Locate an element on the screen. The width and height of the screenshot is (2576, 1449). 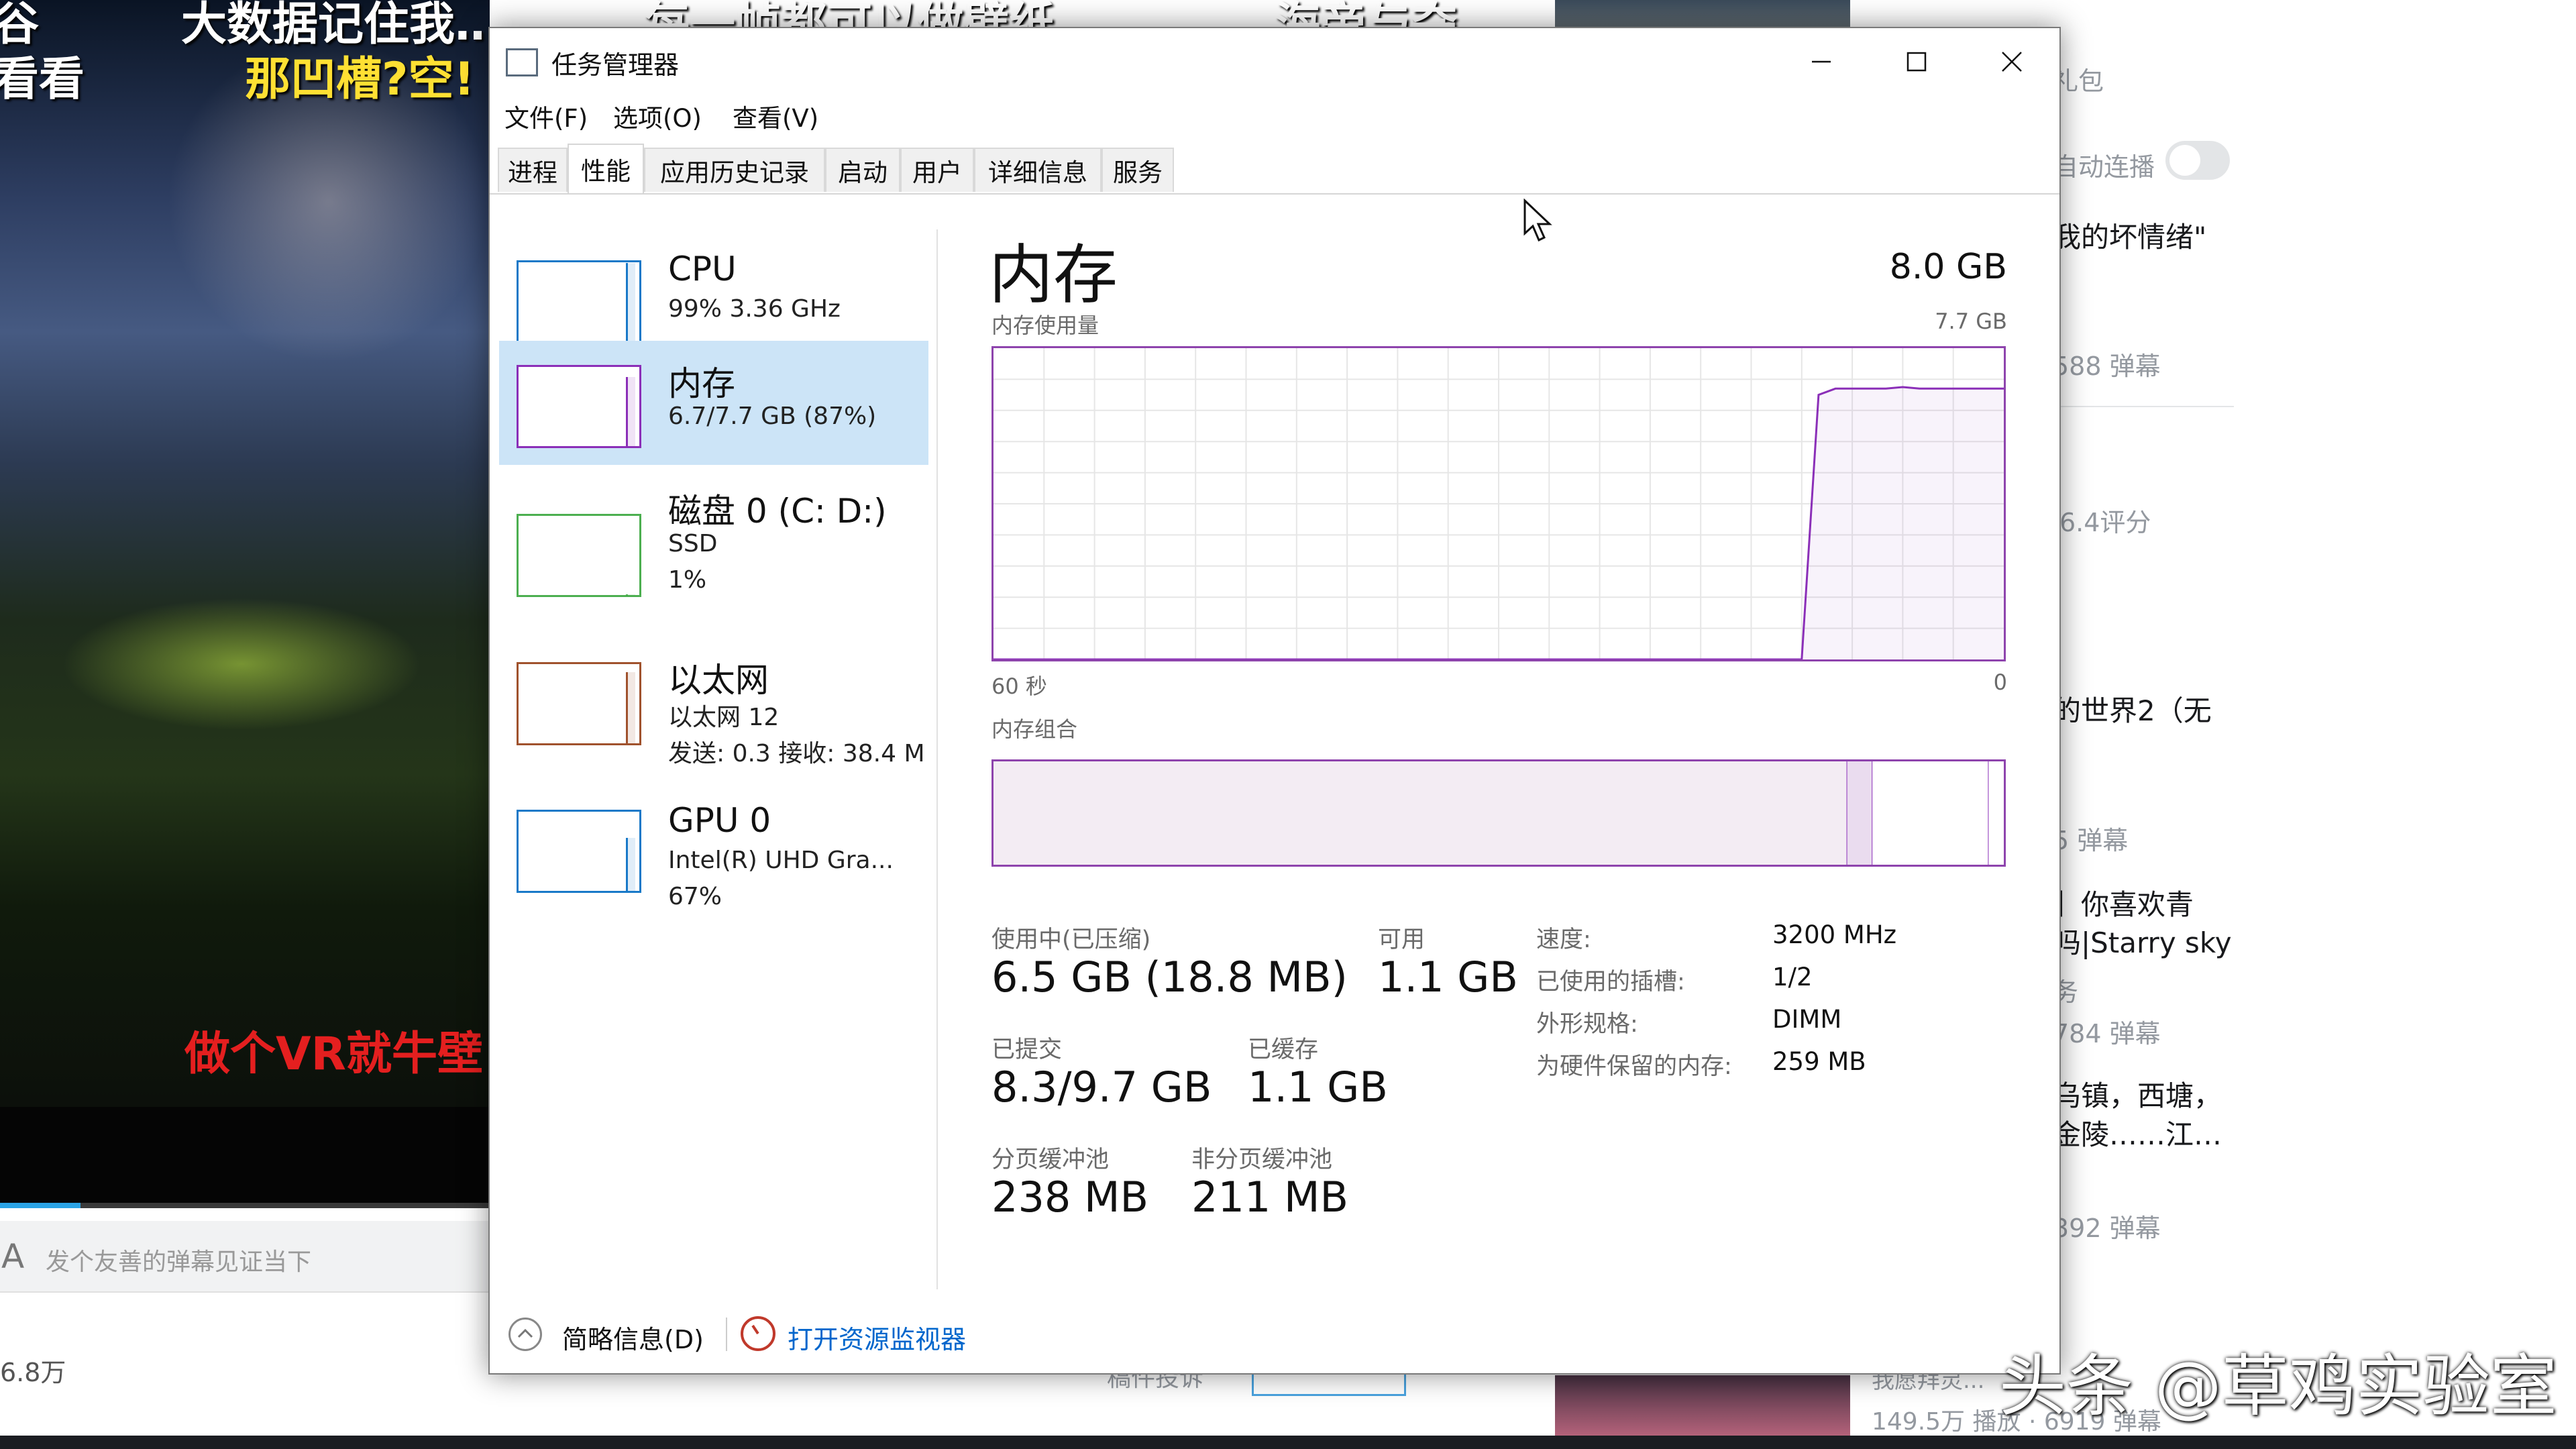
committed-value: 8.3/9.7 GB is located at coordinates (1101, 1087).